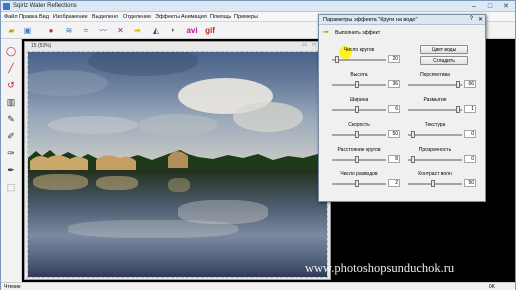  Describe the element at coordinates (120, 30) in the screenshot. I see `ripple-icon: ✕` at that location.